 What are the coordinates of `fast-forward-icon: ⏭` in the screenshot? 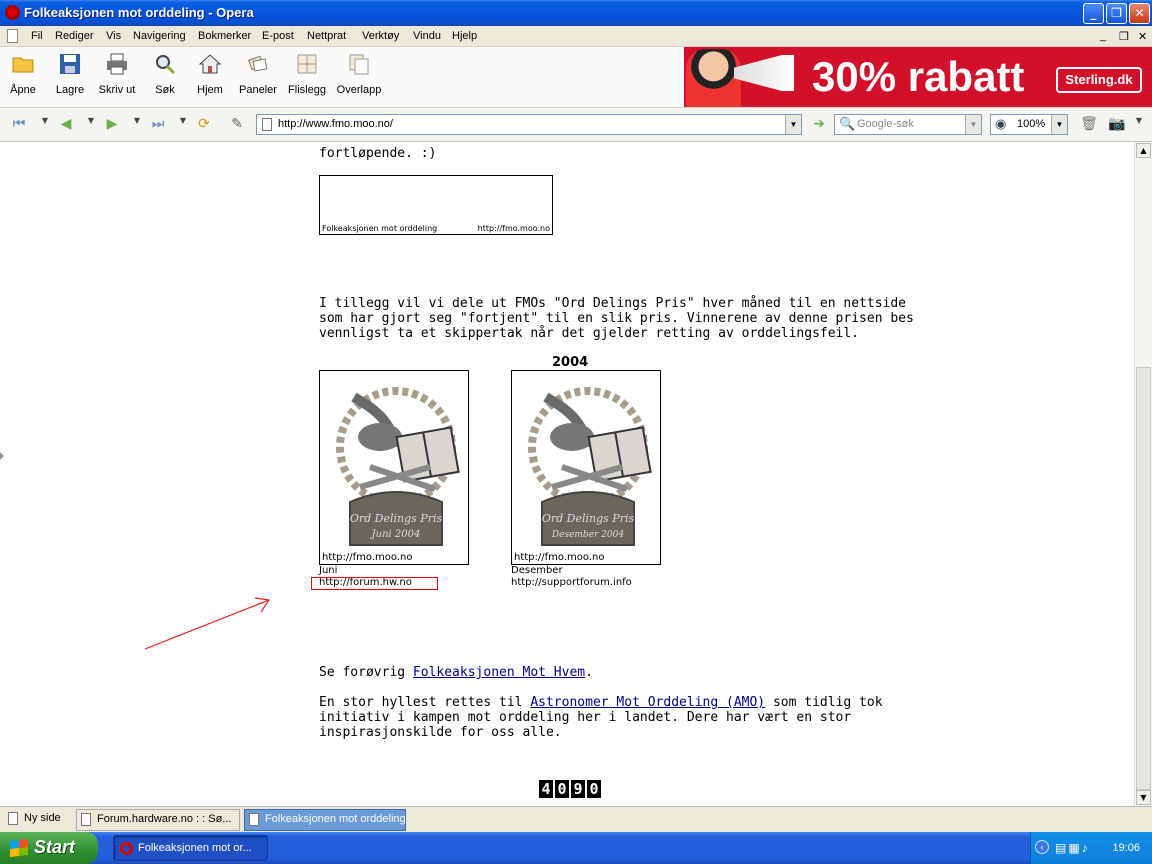 It's located at (158, 125).